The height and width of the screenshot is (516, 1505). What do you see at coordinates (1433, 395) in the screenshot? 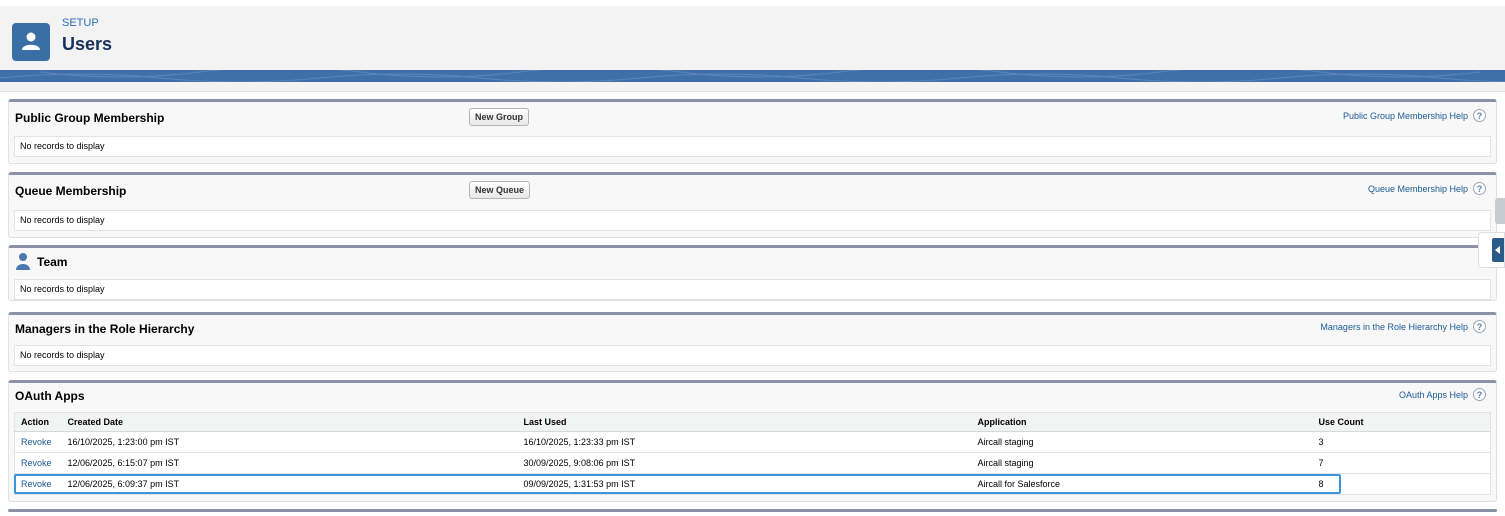
I see `oauth-help-label: OAuth Apps Help` at bounding box center [1433, 395].